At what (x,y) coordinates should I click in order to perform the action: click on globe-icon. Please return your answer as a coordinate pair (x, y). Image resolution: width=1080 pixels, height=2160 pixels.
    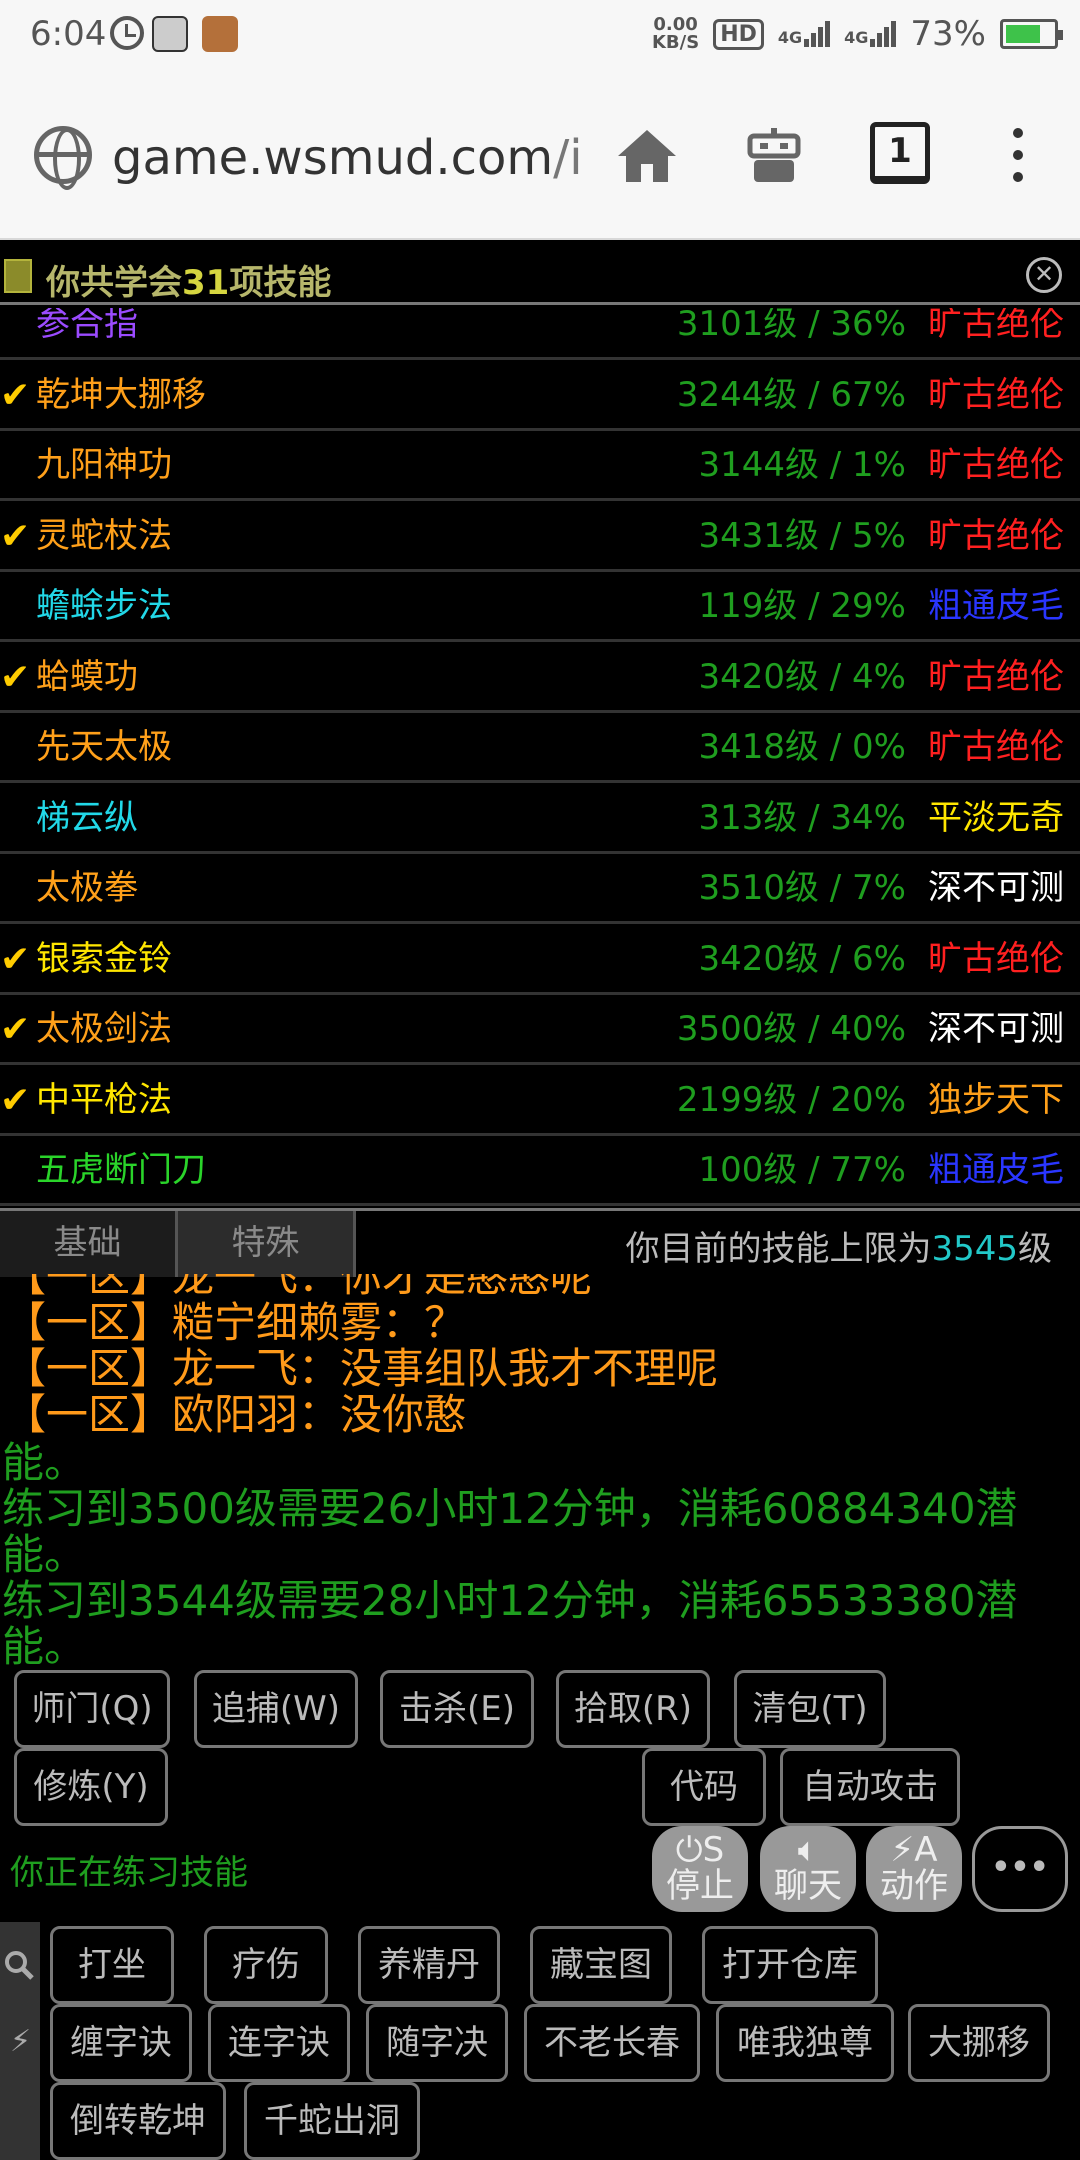
    Looking at the image, I should click on (63, 158).